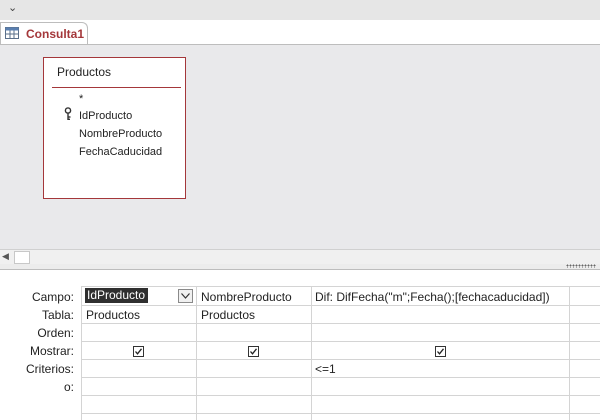  What do you see at coordinates (300, 10) in the screenshot?
I see `top-bar: ⌄` at bounding box center [300, 10].